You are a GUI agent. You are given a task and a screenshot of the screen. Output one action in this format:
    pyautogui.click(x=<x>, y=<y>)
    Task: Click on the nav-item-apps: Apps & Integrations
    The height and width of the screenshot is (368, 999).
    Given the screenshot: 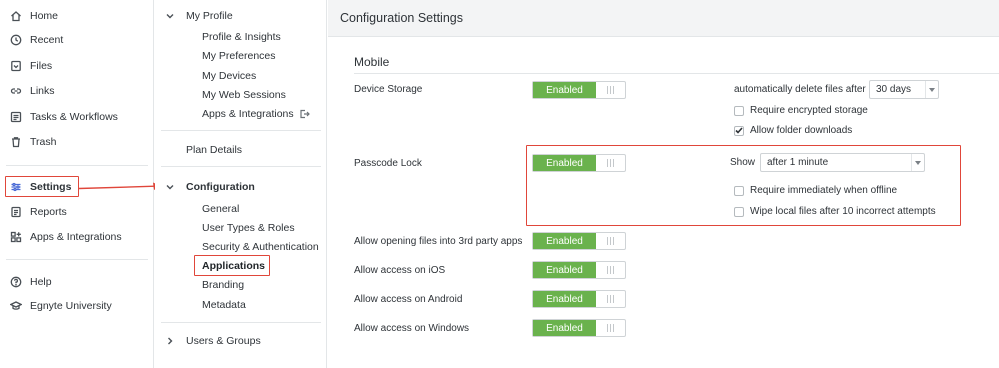 What is the action you would take?
    pyautogui.click(x=66, y=237)
    